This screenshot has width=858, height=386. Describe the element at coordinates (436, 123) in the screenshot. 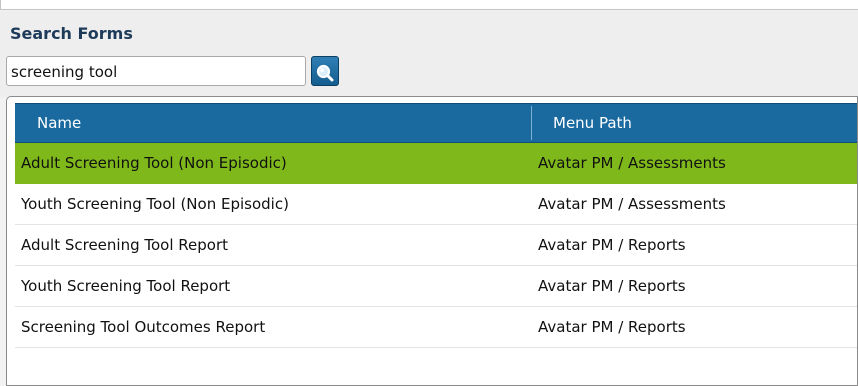

I see `grid-header: Name Menu Path` at that location.